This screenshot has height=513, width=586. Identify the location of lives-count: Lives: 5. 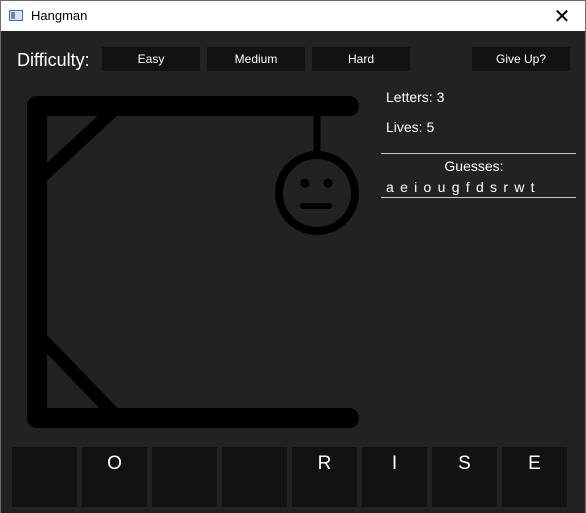
(410, 127).